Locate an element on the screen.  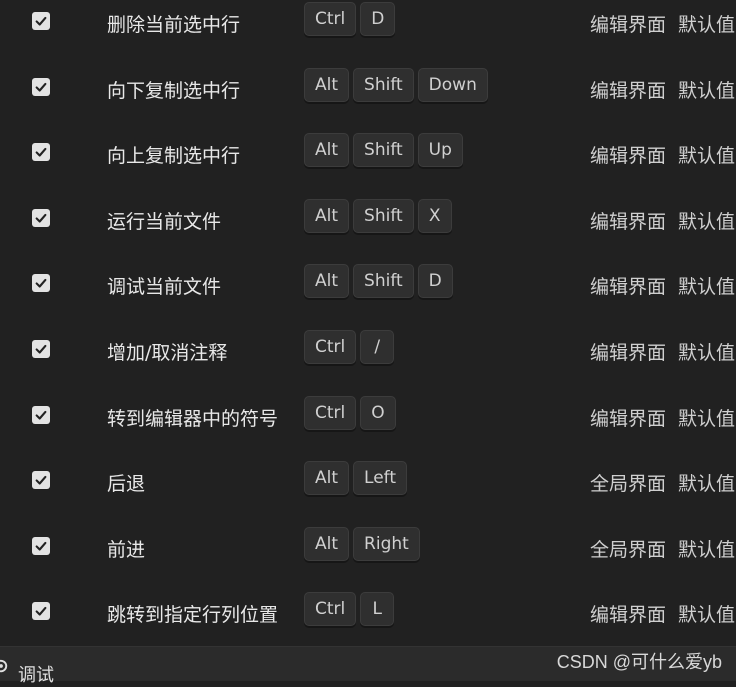
shortcut-row: 调试当前文件 Alt Shift D 编辑界面 默认值 is located at coordinates (368, 284).